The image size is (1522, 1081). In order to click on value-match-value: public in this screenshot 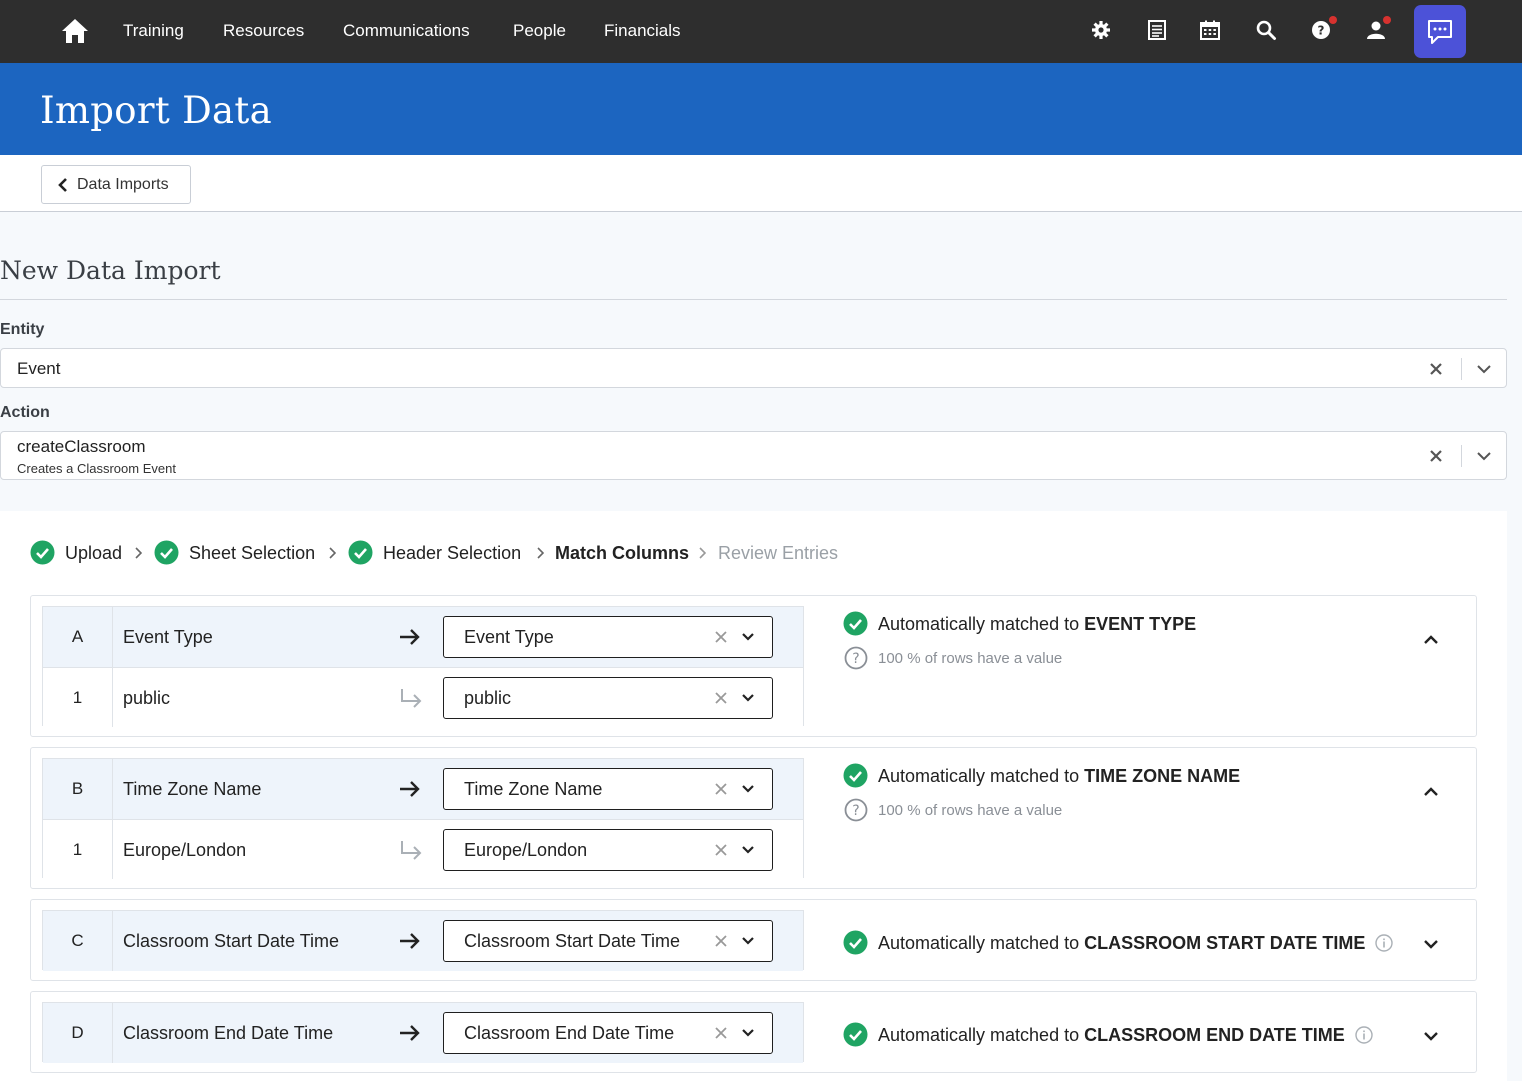, I will do `click(488, 698)`.